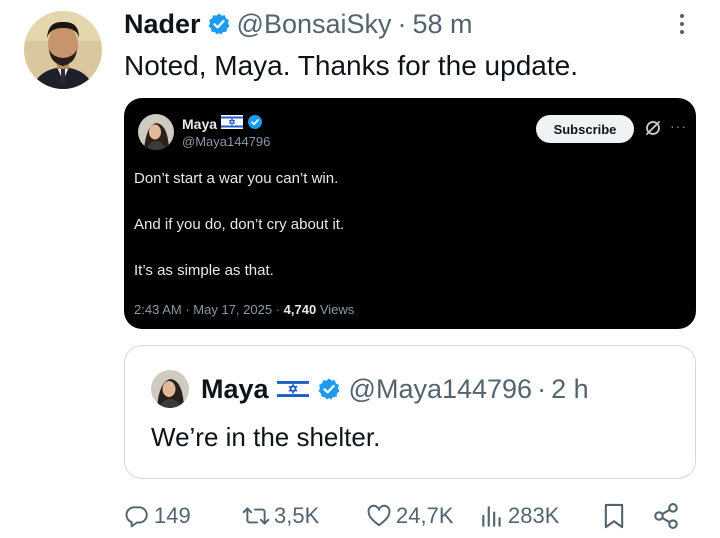  Describe the element at coordinates (136, 517) in the screenshot. I see `reply-icon` at that location.